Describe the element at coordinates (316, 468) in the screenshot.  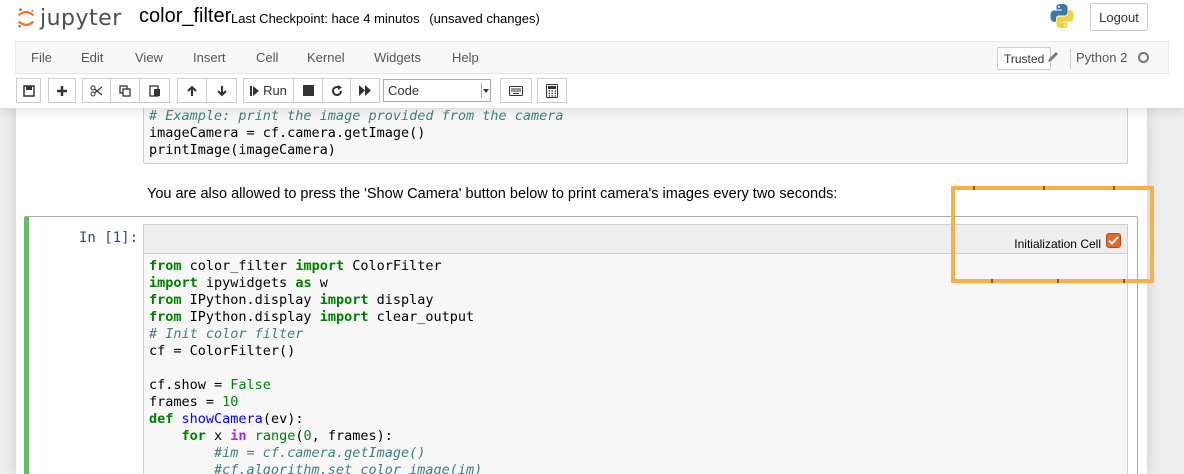
I see `code-line: #cf.algorithm.set_color_image(im)` at that location.